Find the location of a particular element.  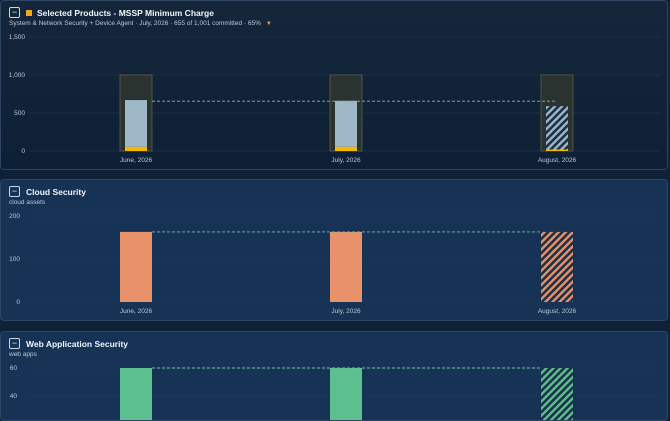

y-tick-label: 200 is located at coordinates (14, 216).